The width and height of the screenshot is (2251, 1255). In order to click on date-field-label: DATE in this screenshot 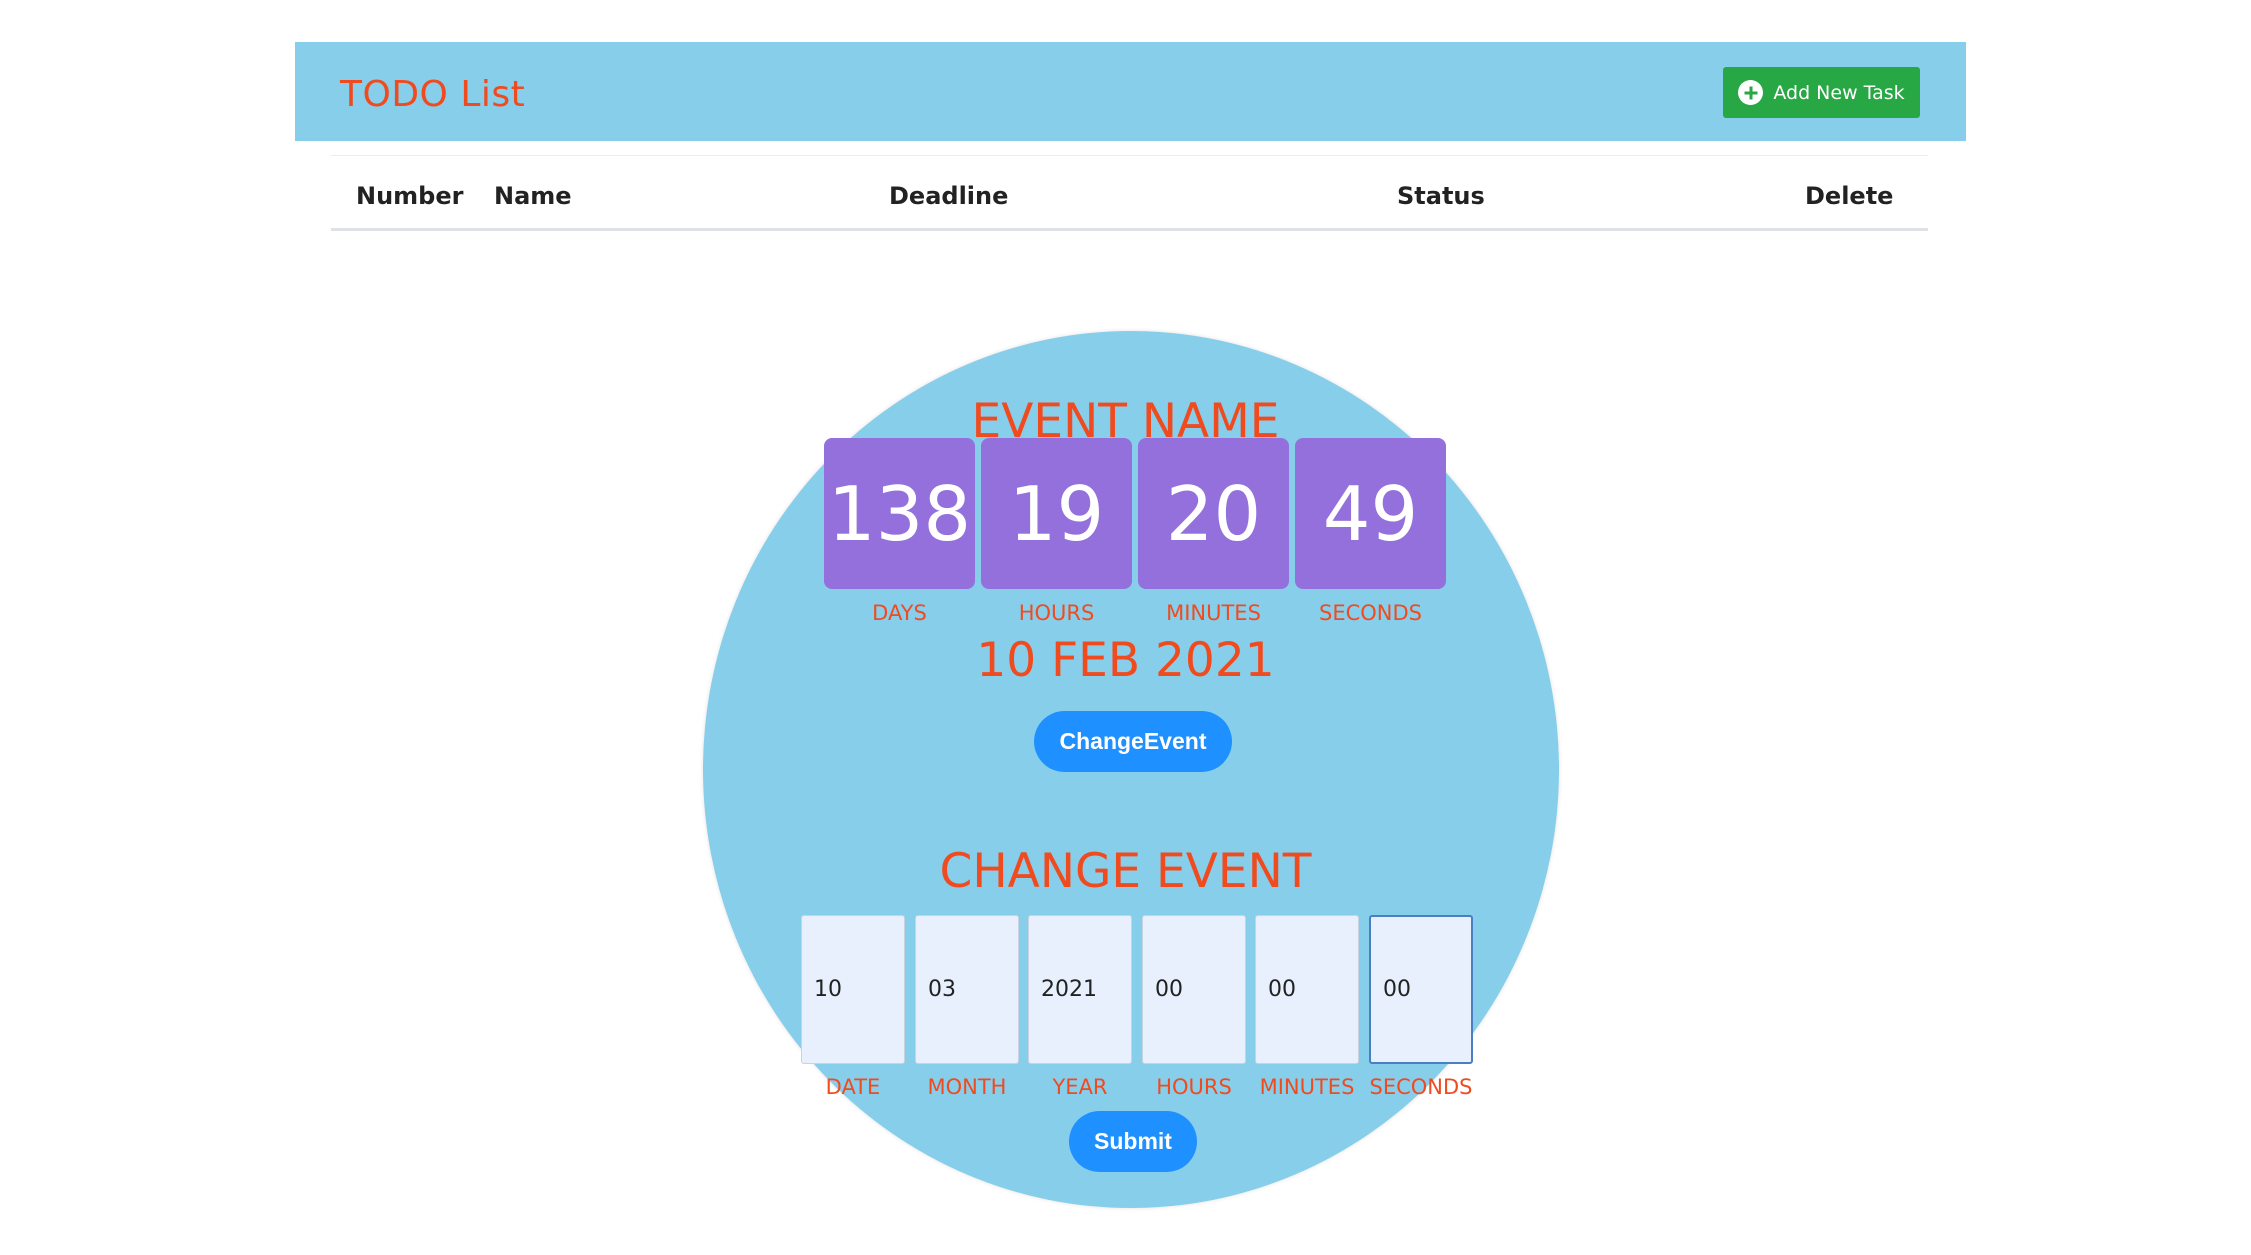, I will do `click(853, 1087)`.